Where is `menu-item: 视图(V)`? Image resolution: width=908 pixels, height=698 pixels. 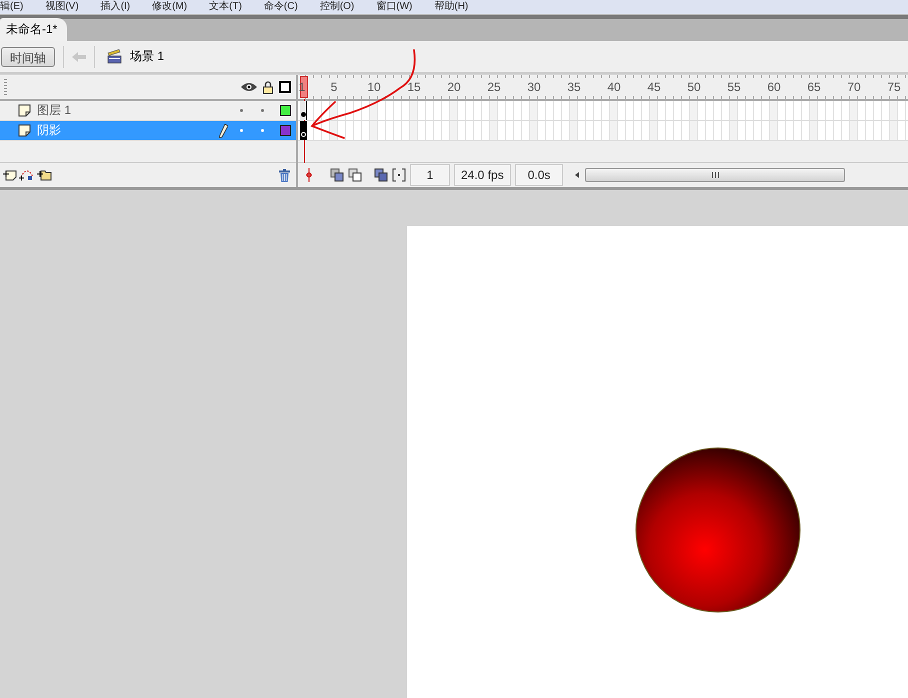
menu-item: 视图(V) is located at coordinates (62, 7).